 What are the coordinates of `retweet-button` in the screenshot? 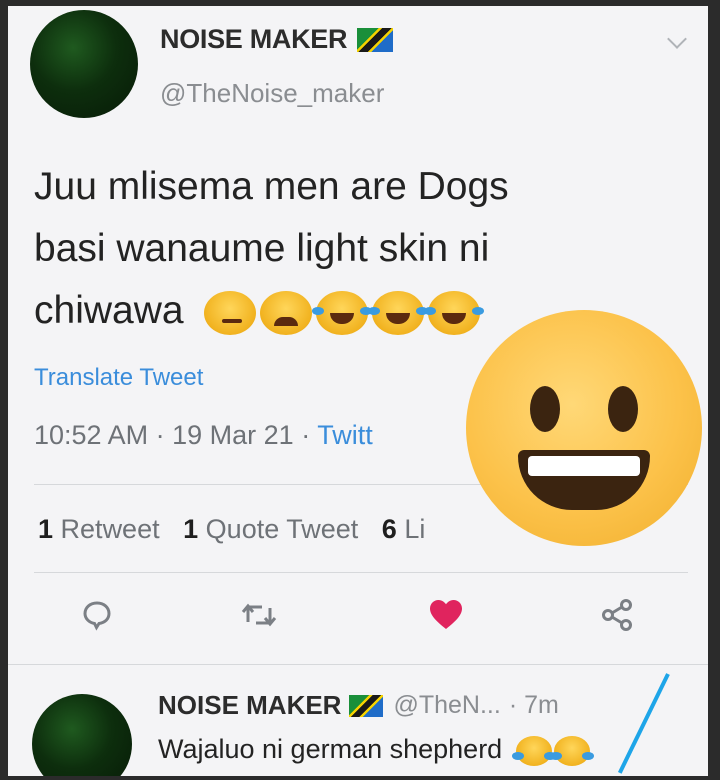 It's located at (259, 617).